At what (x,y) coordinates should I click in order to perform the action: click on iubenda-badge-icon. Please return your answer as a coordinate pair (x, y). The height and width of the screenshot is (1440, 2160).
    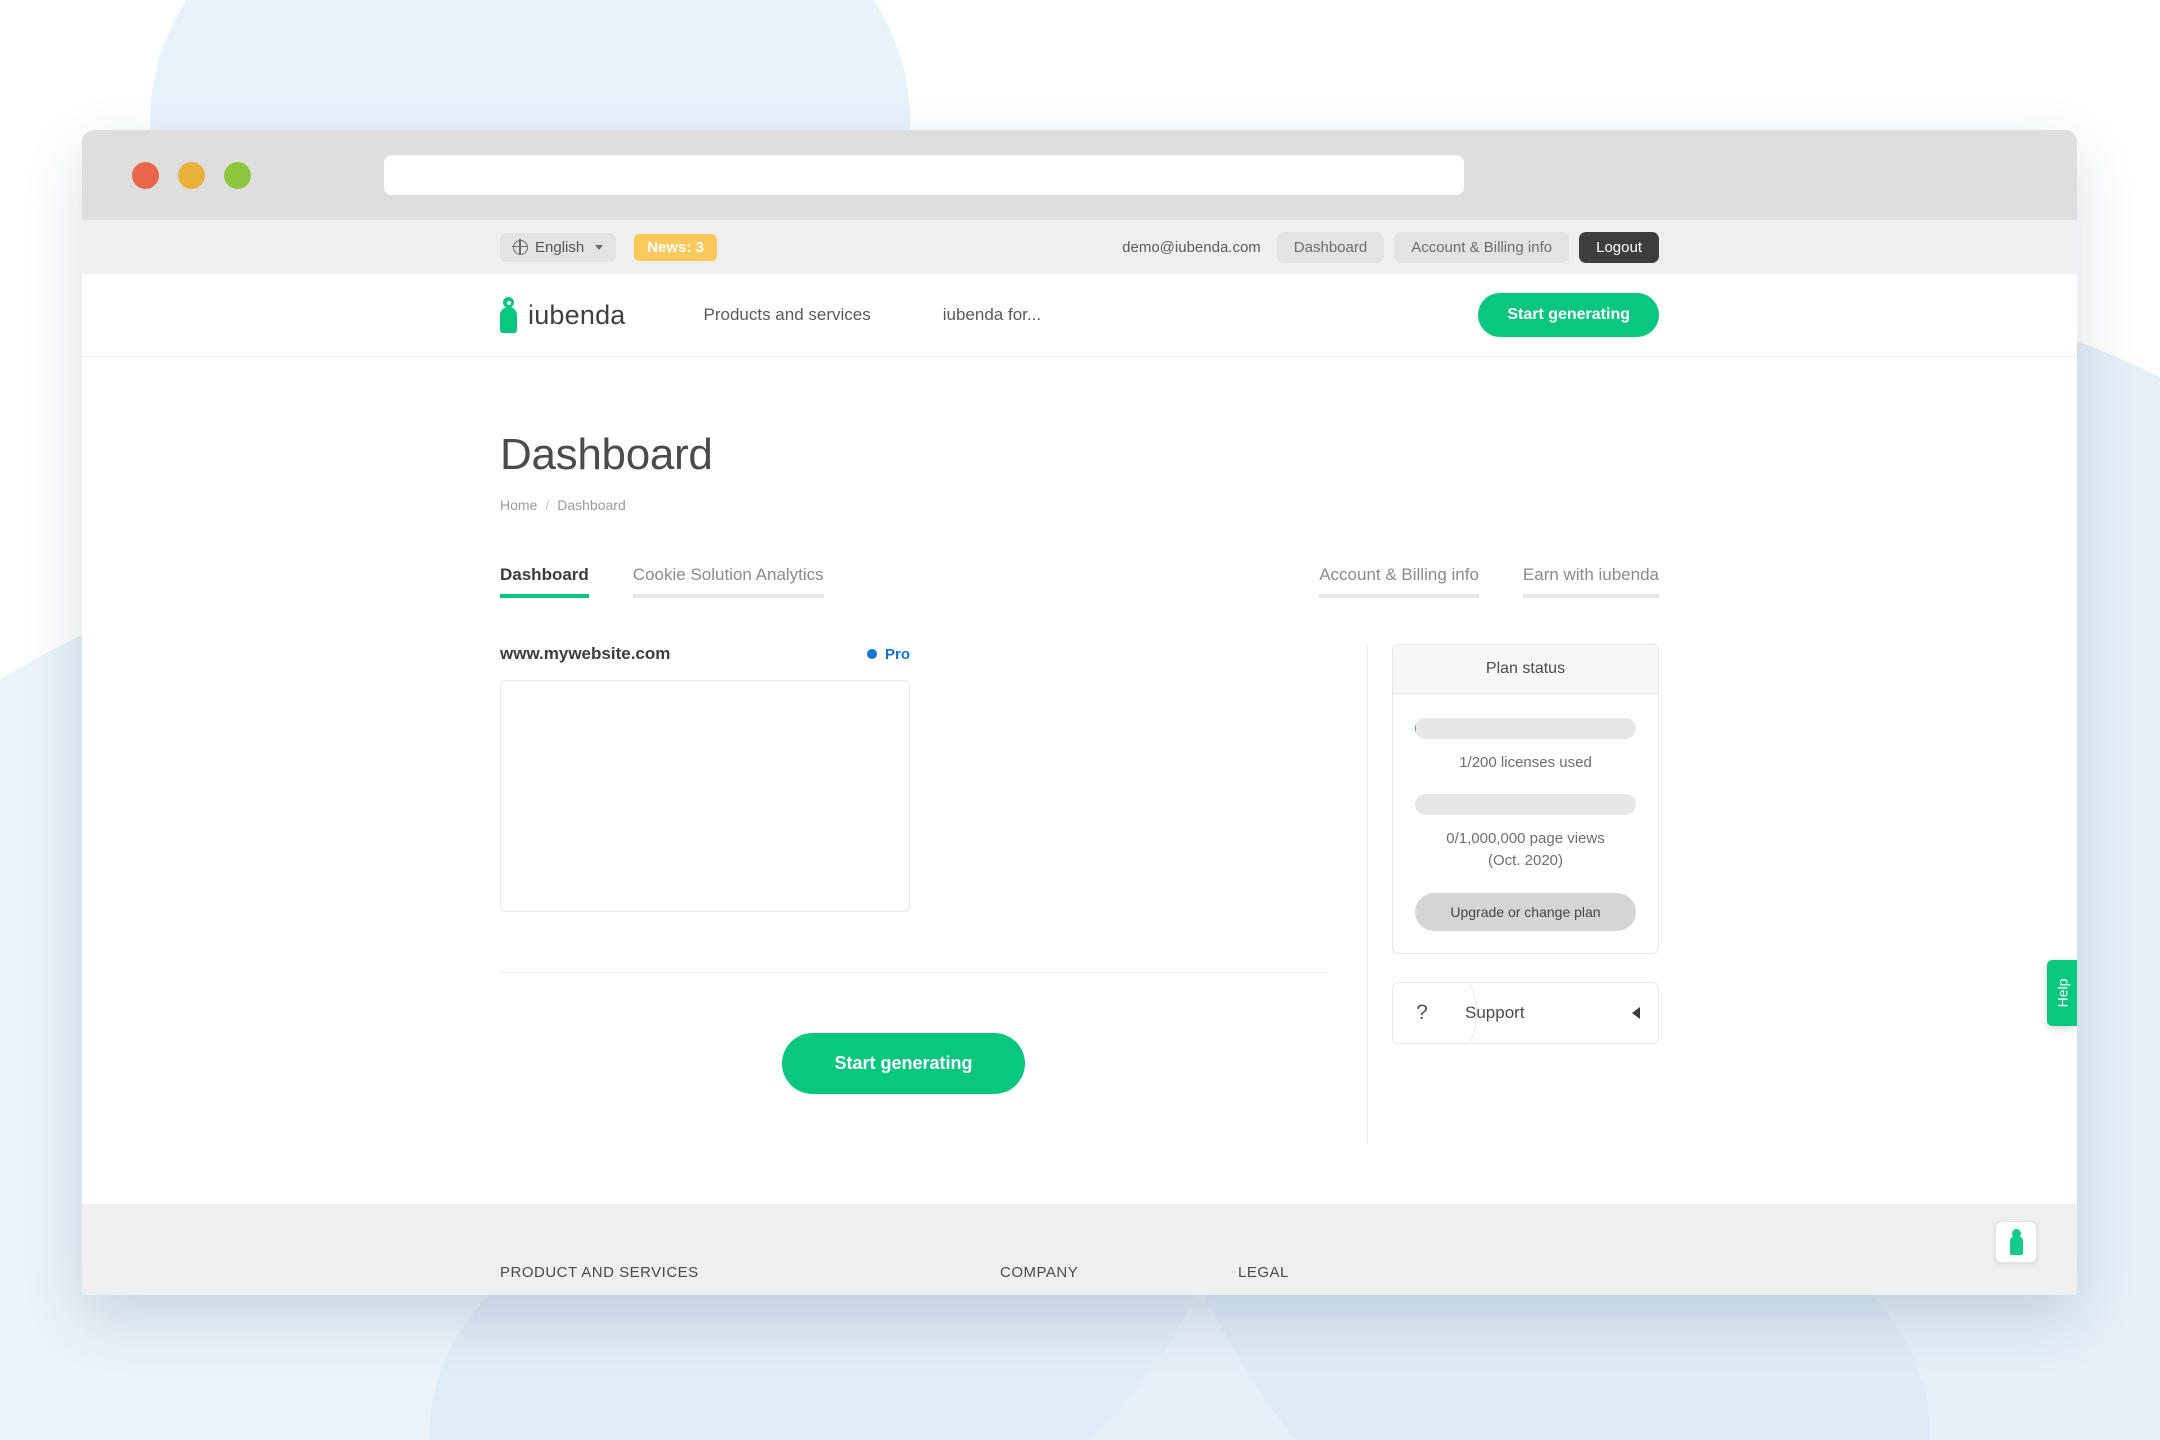
    Looking at the image, I should click on (2016, 1242).